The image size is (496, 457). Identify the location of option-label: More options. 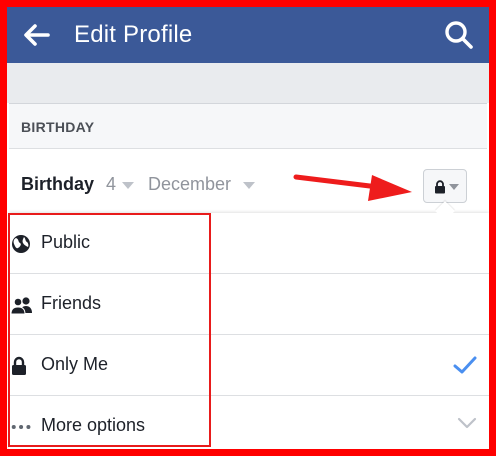
(93, 425).